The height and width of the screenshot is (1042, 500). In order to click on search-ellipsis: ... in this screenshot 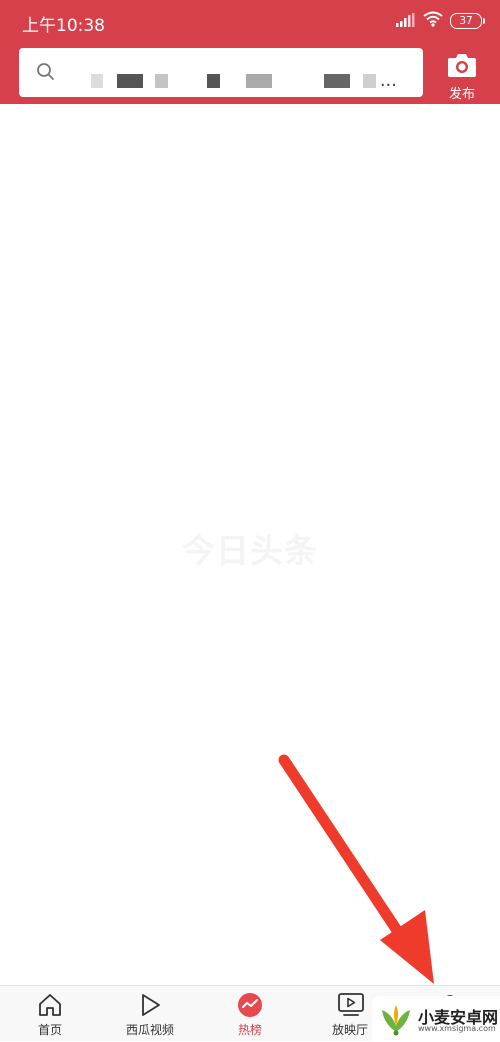, I will do `click(388, 80)`.